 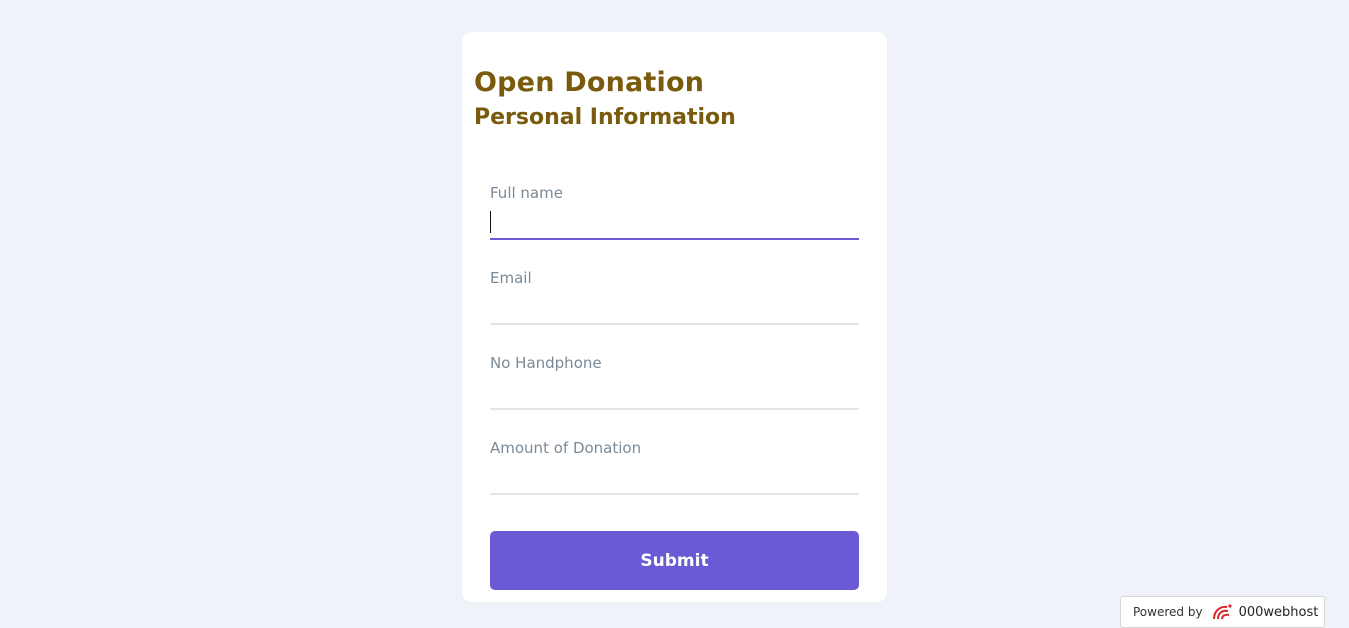 I want to click on full-name-label: Full name, so click(x=526, y=193).